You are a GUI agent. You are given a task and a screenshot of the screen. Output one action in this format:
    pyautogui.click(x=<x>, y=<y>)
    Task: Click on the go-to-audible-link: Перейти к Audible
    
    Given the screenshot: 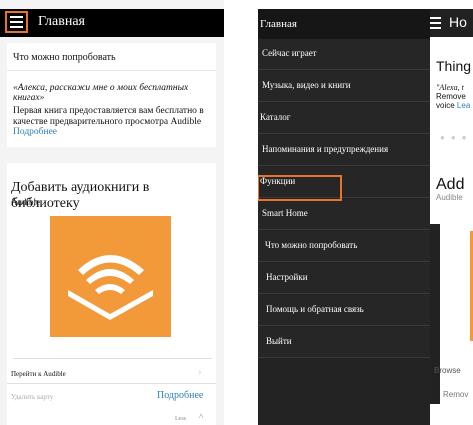 What is the action you would take?
    pyautogui.click(x=38, y=374)
    